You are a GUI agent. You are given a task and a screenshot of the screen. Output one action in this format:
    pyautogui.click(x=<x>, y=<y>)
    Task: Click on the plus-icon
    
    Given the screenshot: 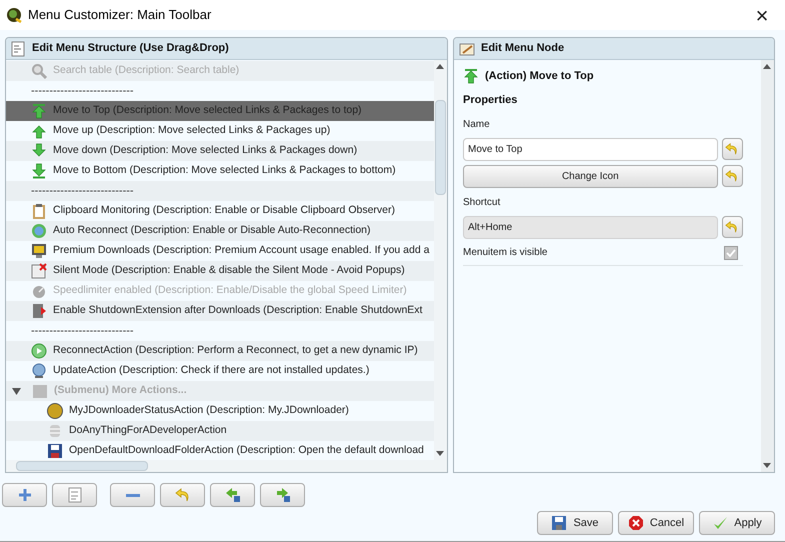 What is the action you would take?
    pyautogui.click(x=24, y=495)
    